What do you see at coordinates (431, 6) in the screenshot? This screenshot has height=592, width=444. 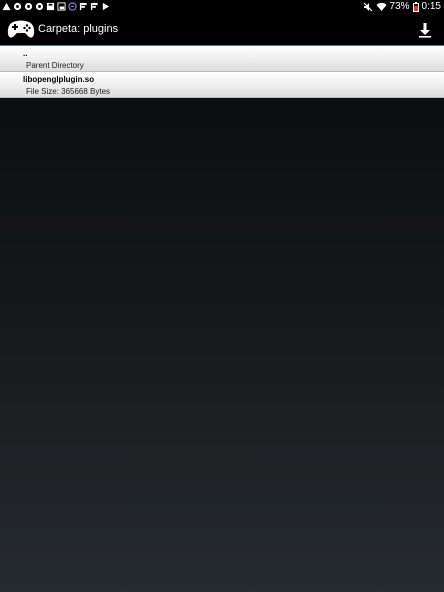 I see `clock: 0:15` at bounding box center [431, 6].